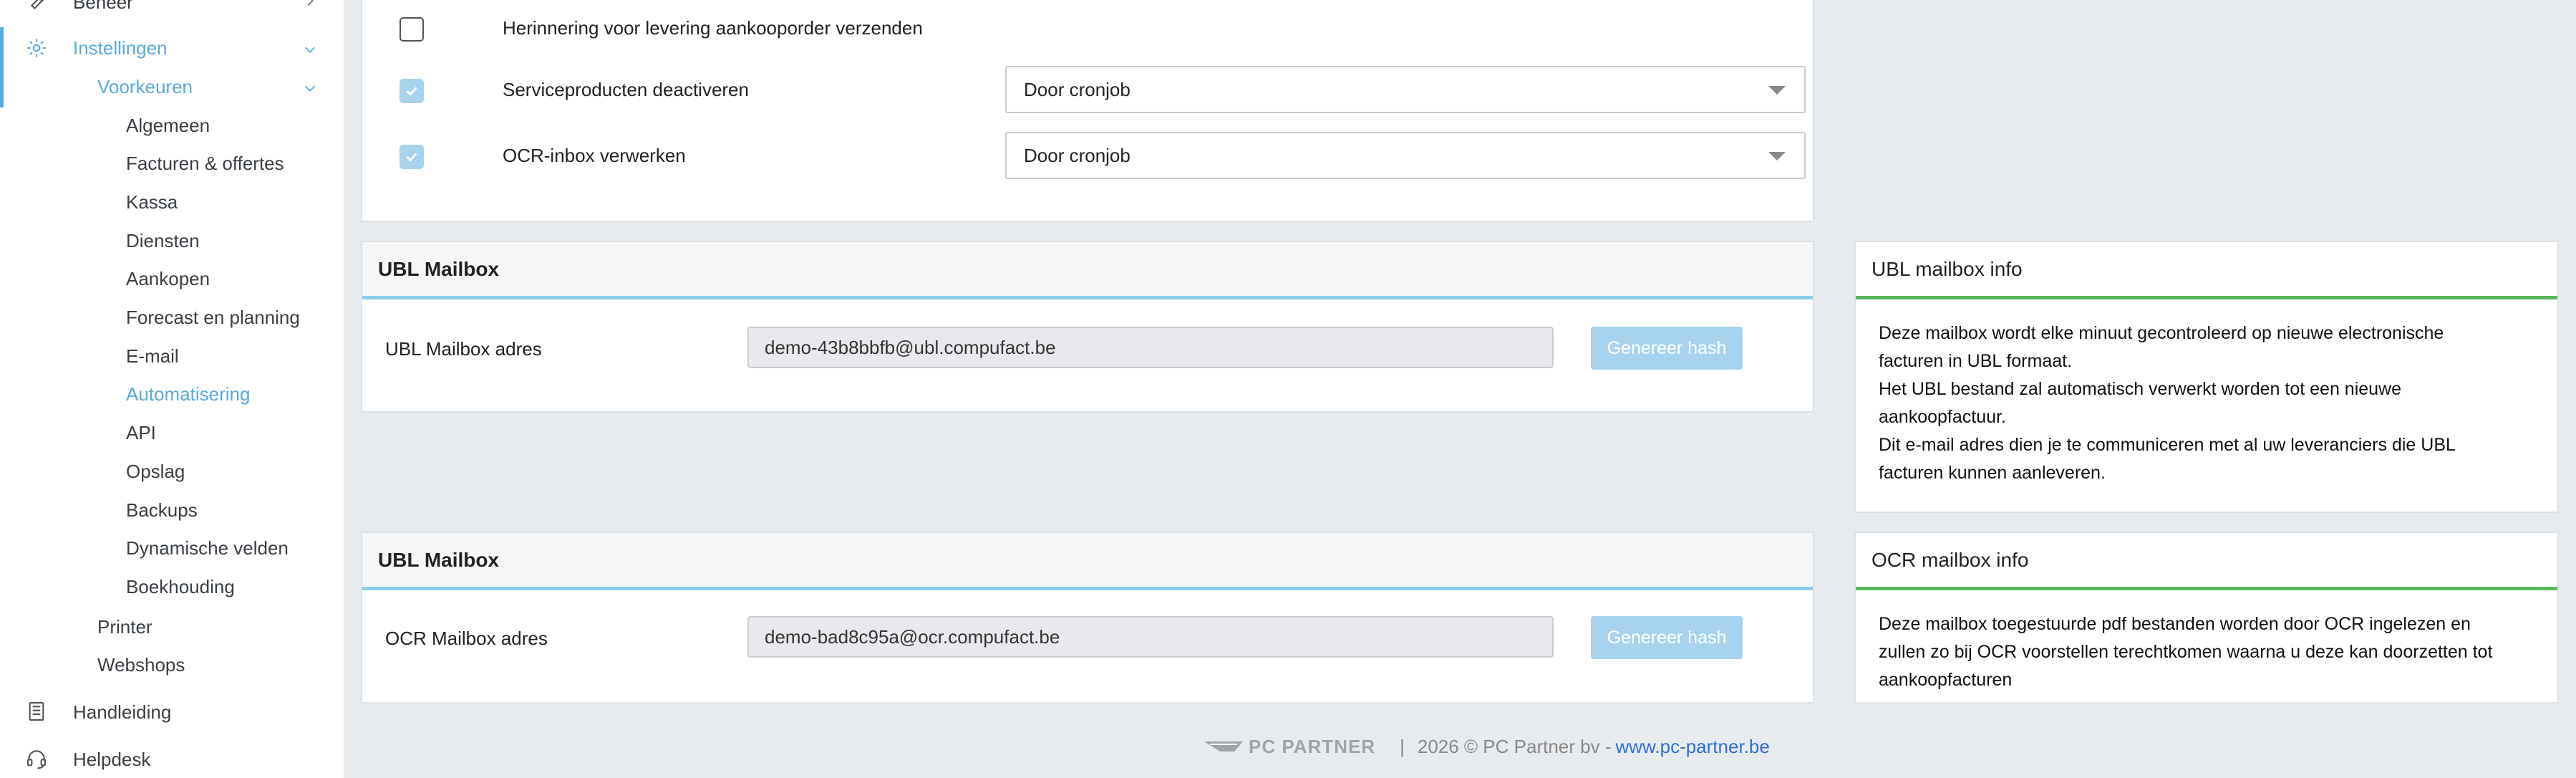 The height and width of the screenshot is (778, 2576). I want to click on sidebar-item-webshops: Webshops, so click(172, 665).